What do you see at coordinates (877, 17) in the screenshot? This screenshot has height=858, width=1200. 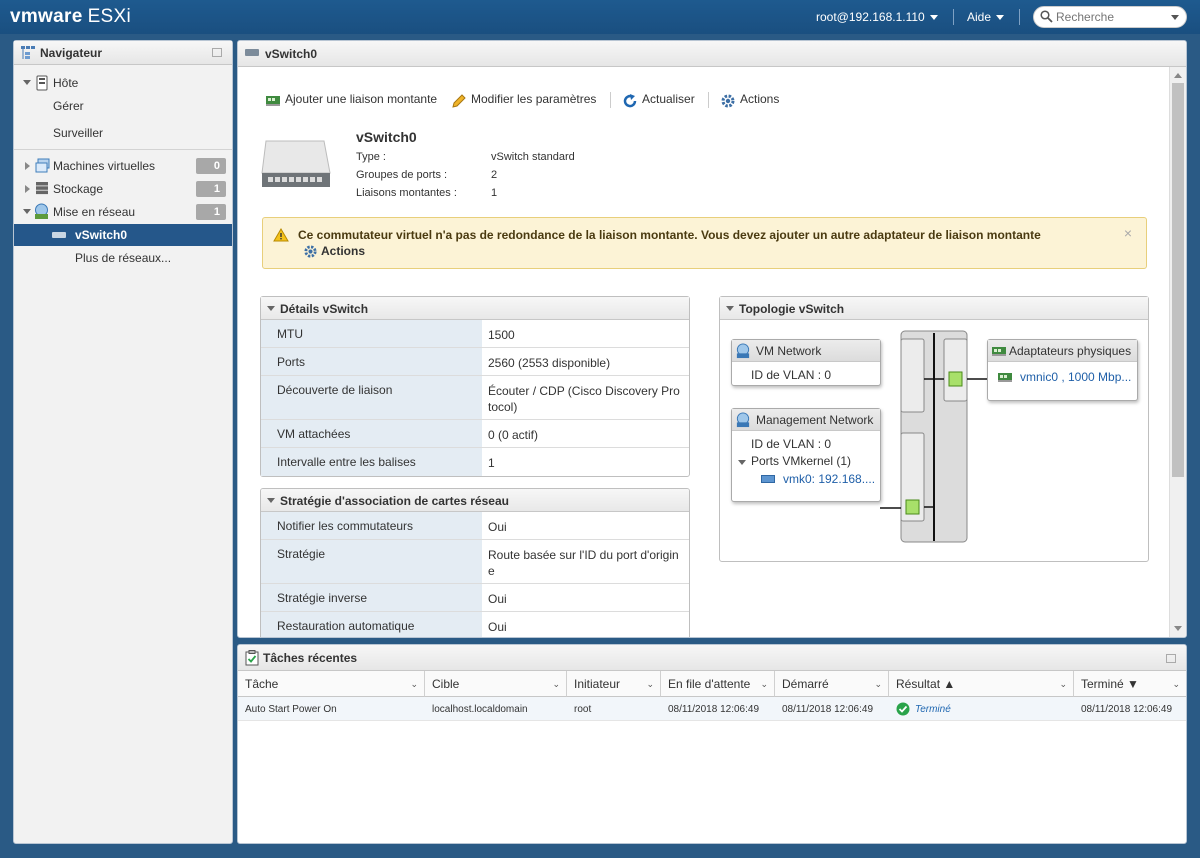 I see `user-menu: root@192.168.1.110` at bounding box center [877, 17].